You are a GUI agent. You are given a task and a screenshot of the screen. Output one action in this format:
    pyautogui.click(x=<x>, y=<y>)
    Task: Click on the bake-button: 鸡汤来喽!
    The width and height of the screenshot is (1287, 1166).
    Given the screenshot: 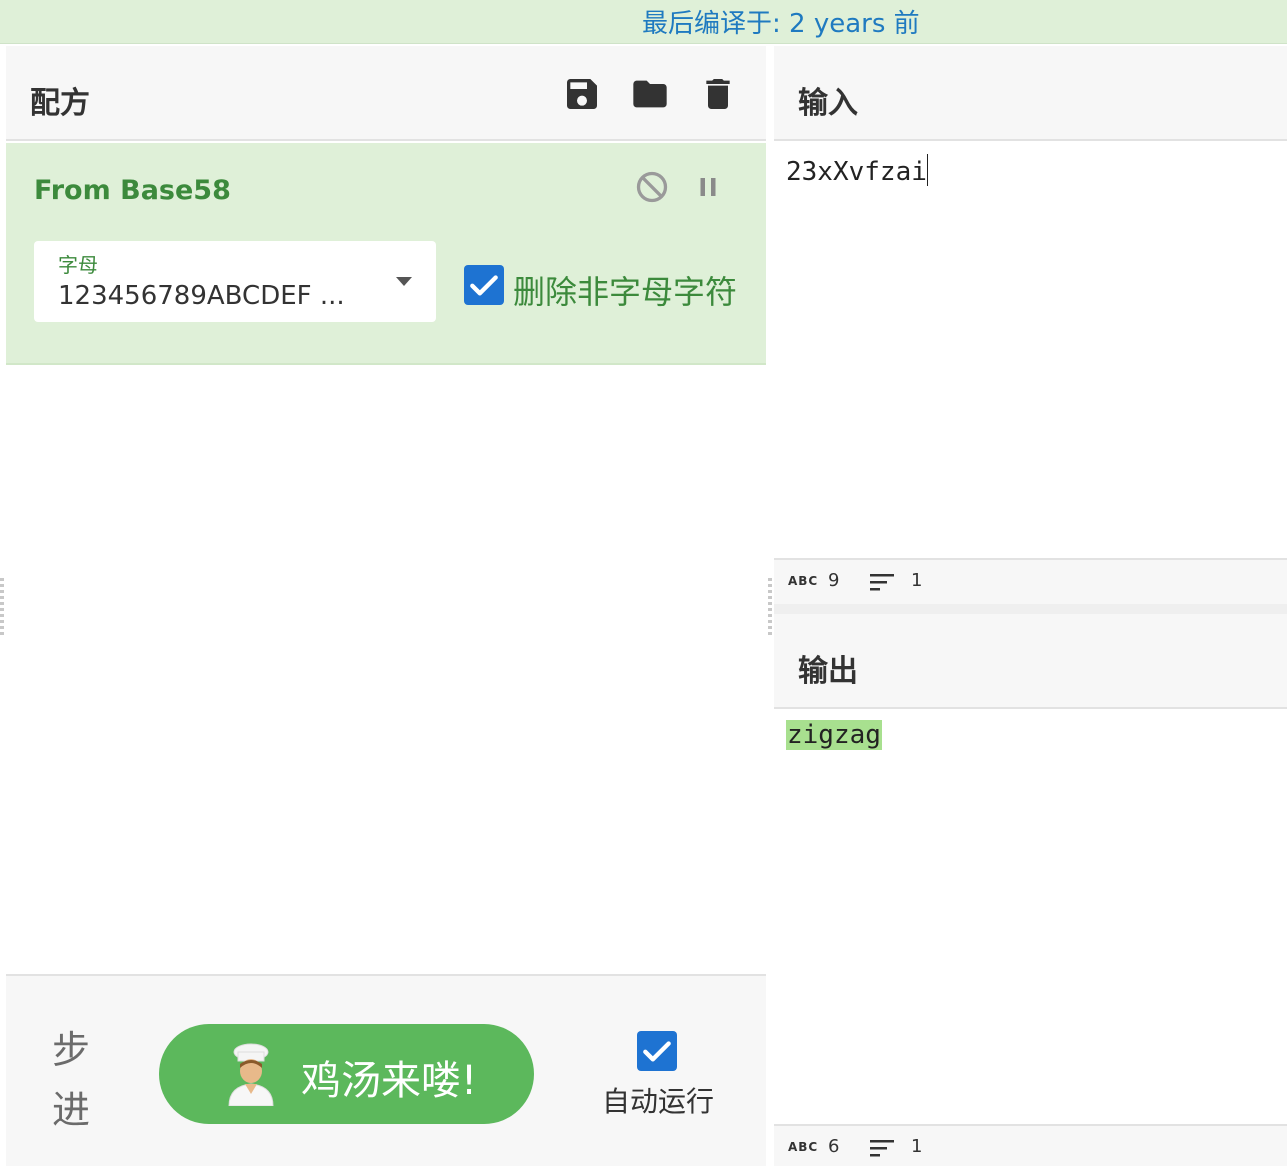 What is the action you would take?
    pyautogui.click(x=346, y=1074)
    